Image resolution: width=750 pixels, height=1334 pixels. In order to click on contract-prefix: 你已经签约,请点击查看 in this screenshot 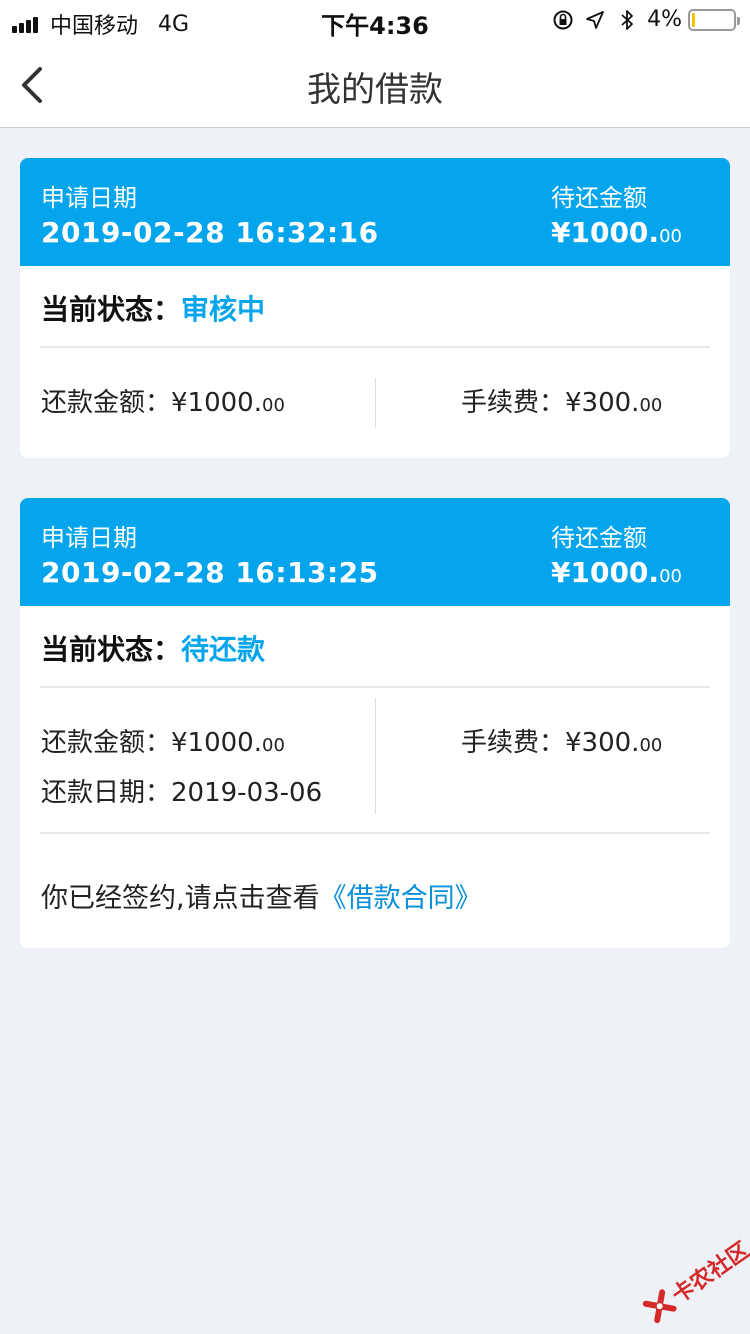, I will do `click(180, 898)`.